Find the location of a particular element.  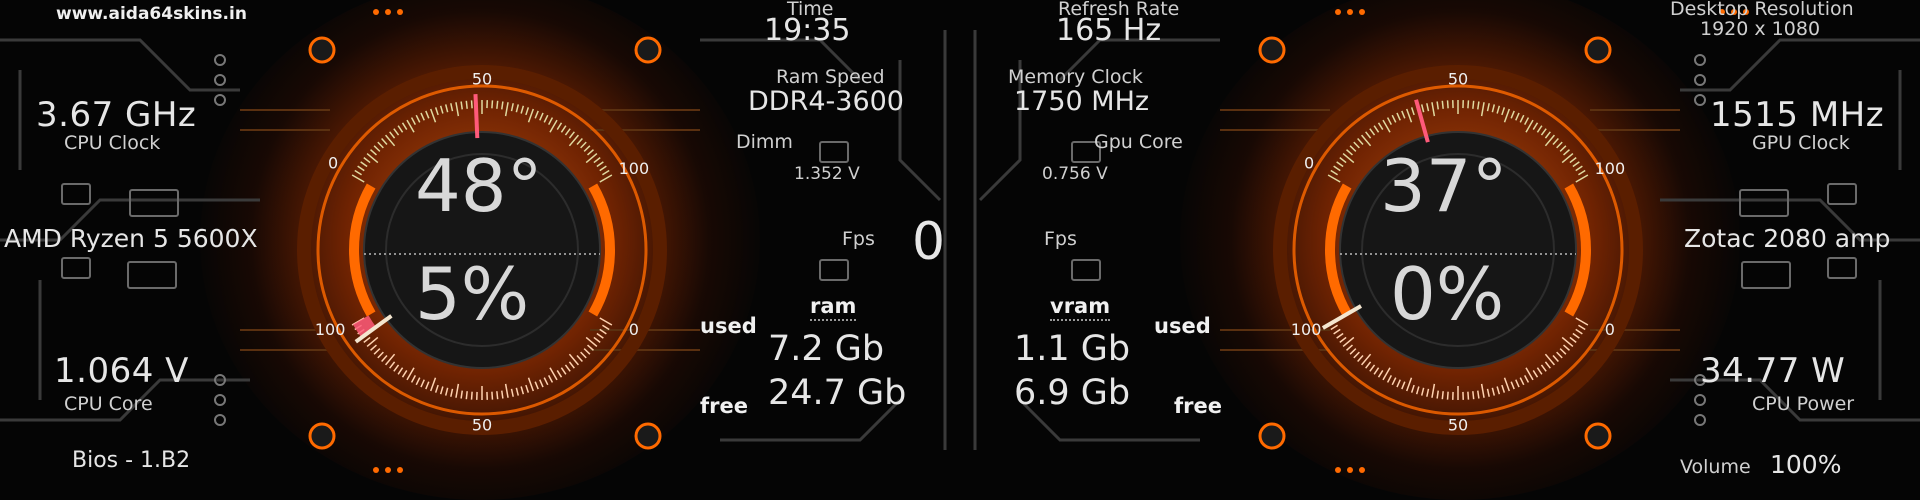

gpu-clock-value: 1515 MHz is located at coordinates (1797, 115).